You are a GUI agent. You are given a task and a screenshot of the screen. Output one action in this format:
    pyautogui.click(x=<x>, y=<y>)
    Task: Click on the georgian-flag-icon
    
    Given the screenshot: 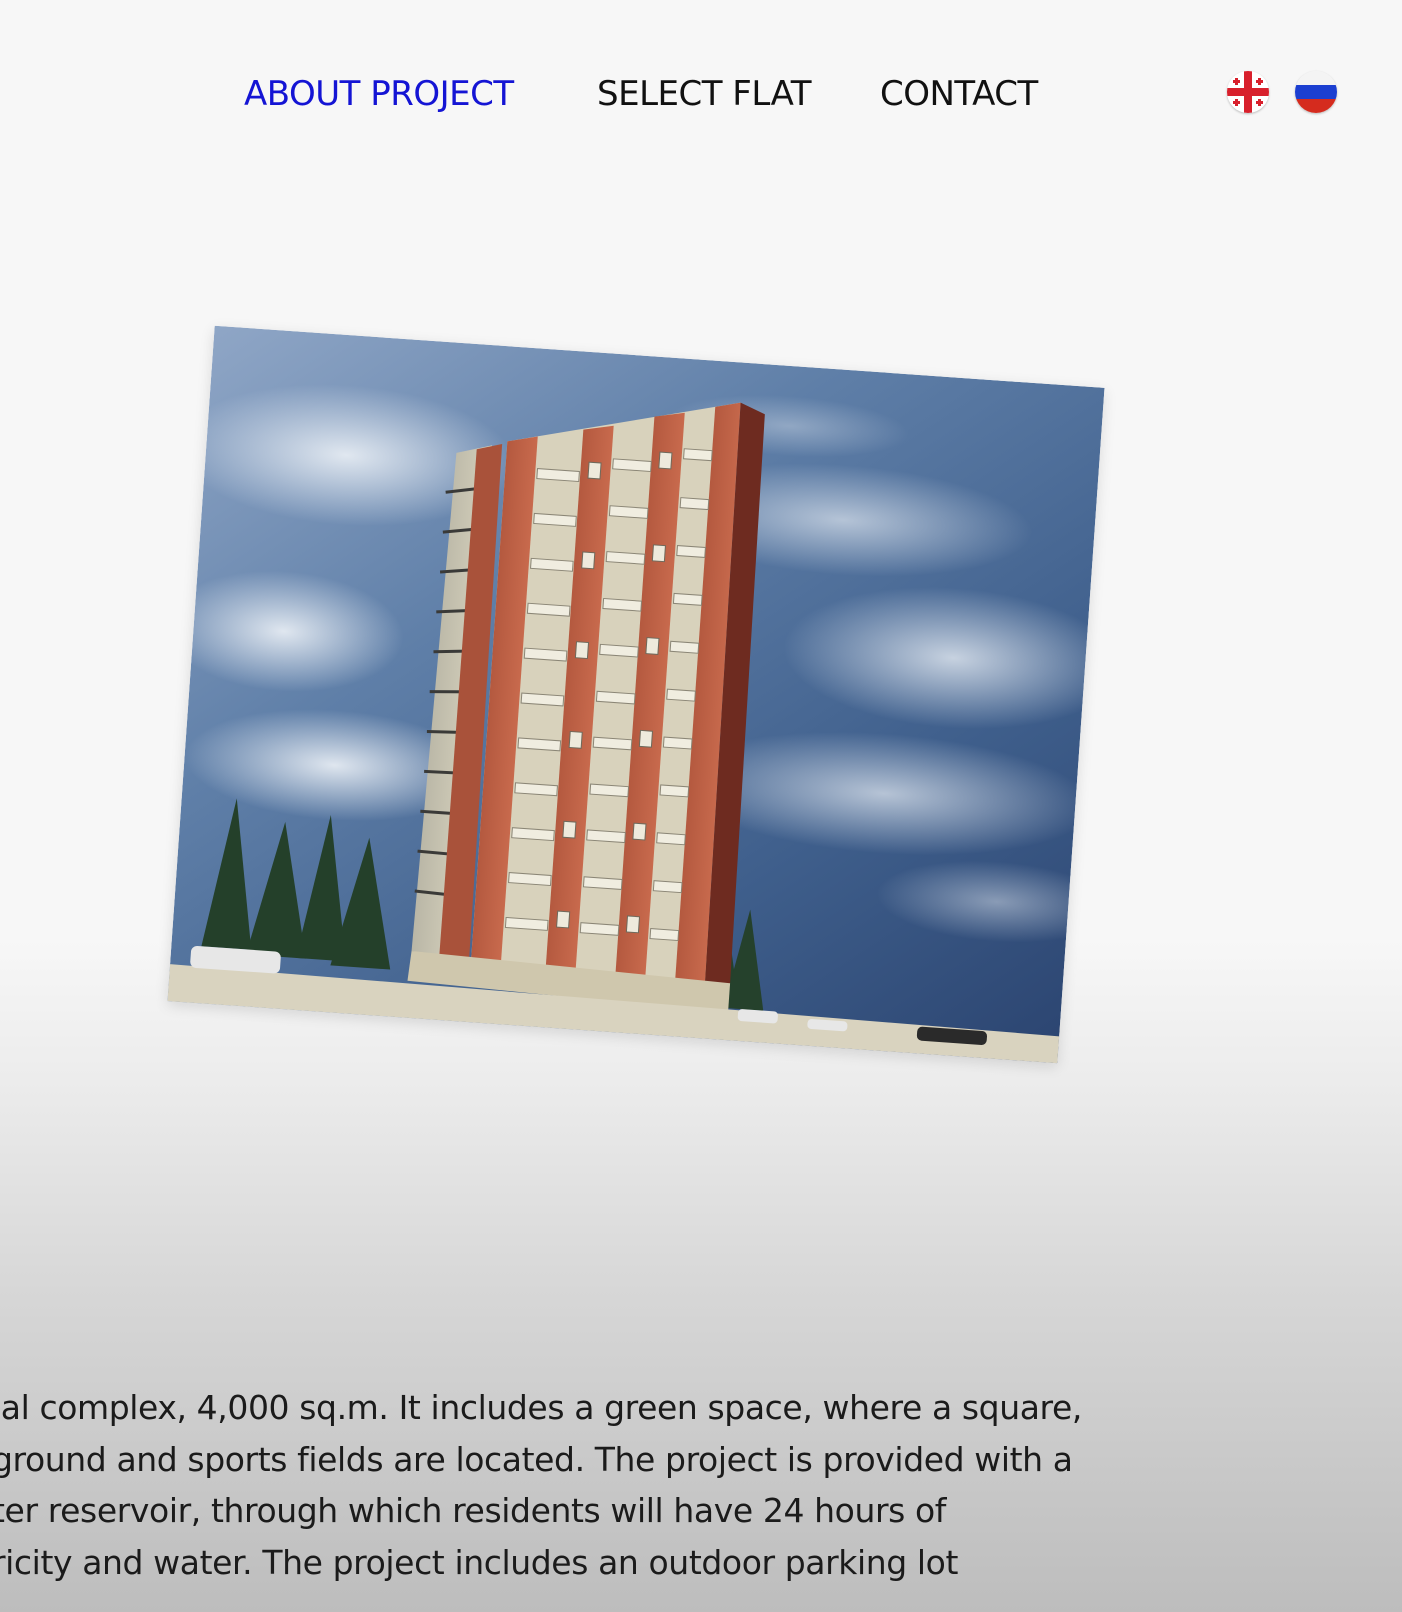 What is the action you would take?
    pyautogui.click(x=1248, y=92)
    